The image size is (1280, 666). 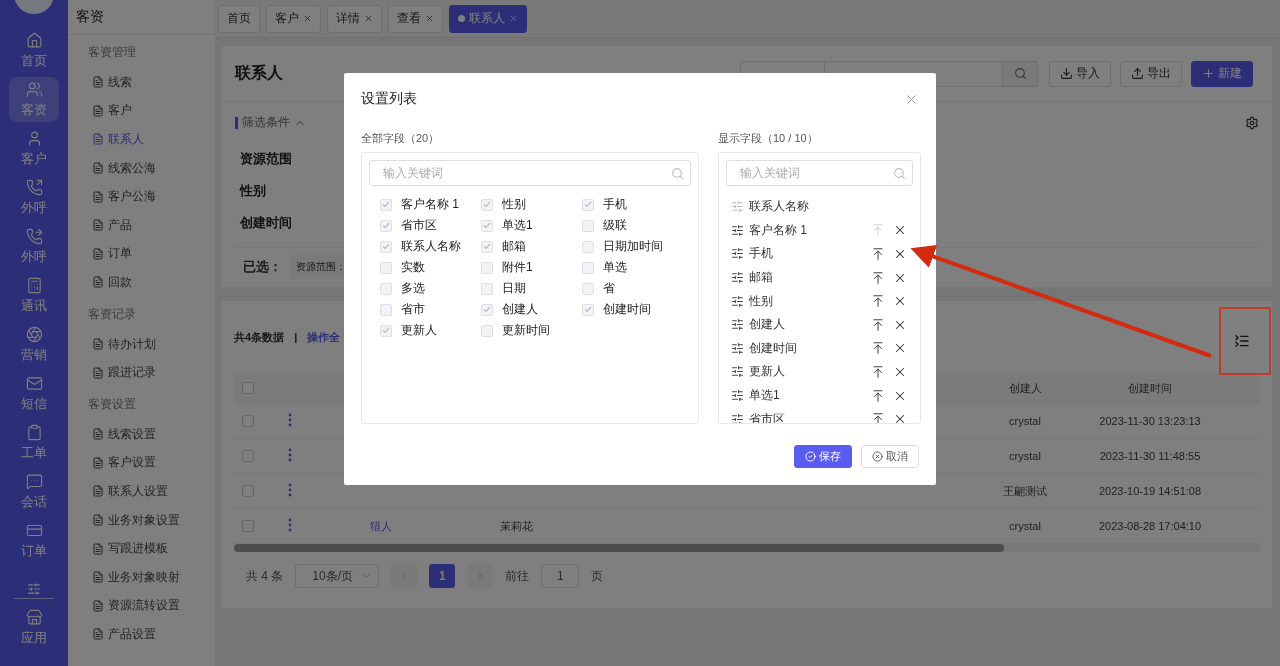 What do you see at coordinates (141, 434) in the screenshot?
I see `sidebar-item: 线索设置` at bounding box center [141, 434].